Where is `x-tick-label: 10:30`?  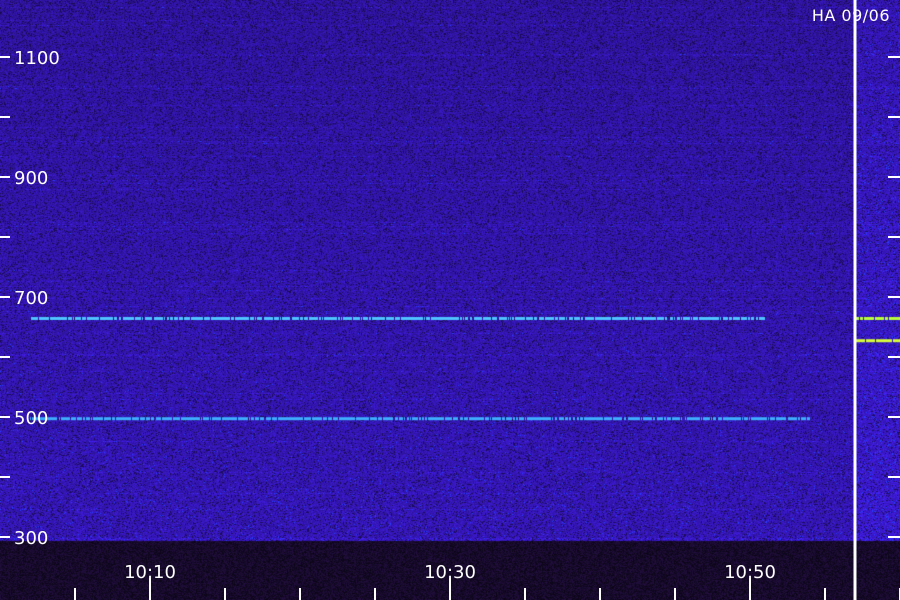 x-tick-label: 10:30 is located at coordinates (450, 572).